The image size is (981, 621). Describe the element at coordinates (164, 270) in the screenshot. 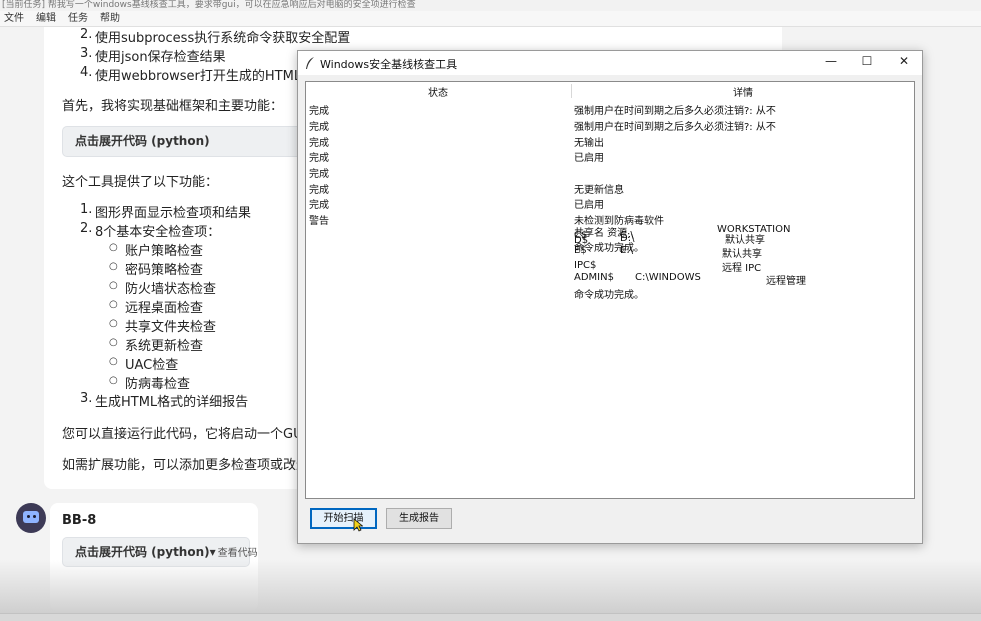

I see `check-item: 密码策略检查` at that location.